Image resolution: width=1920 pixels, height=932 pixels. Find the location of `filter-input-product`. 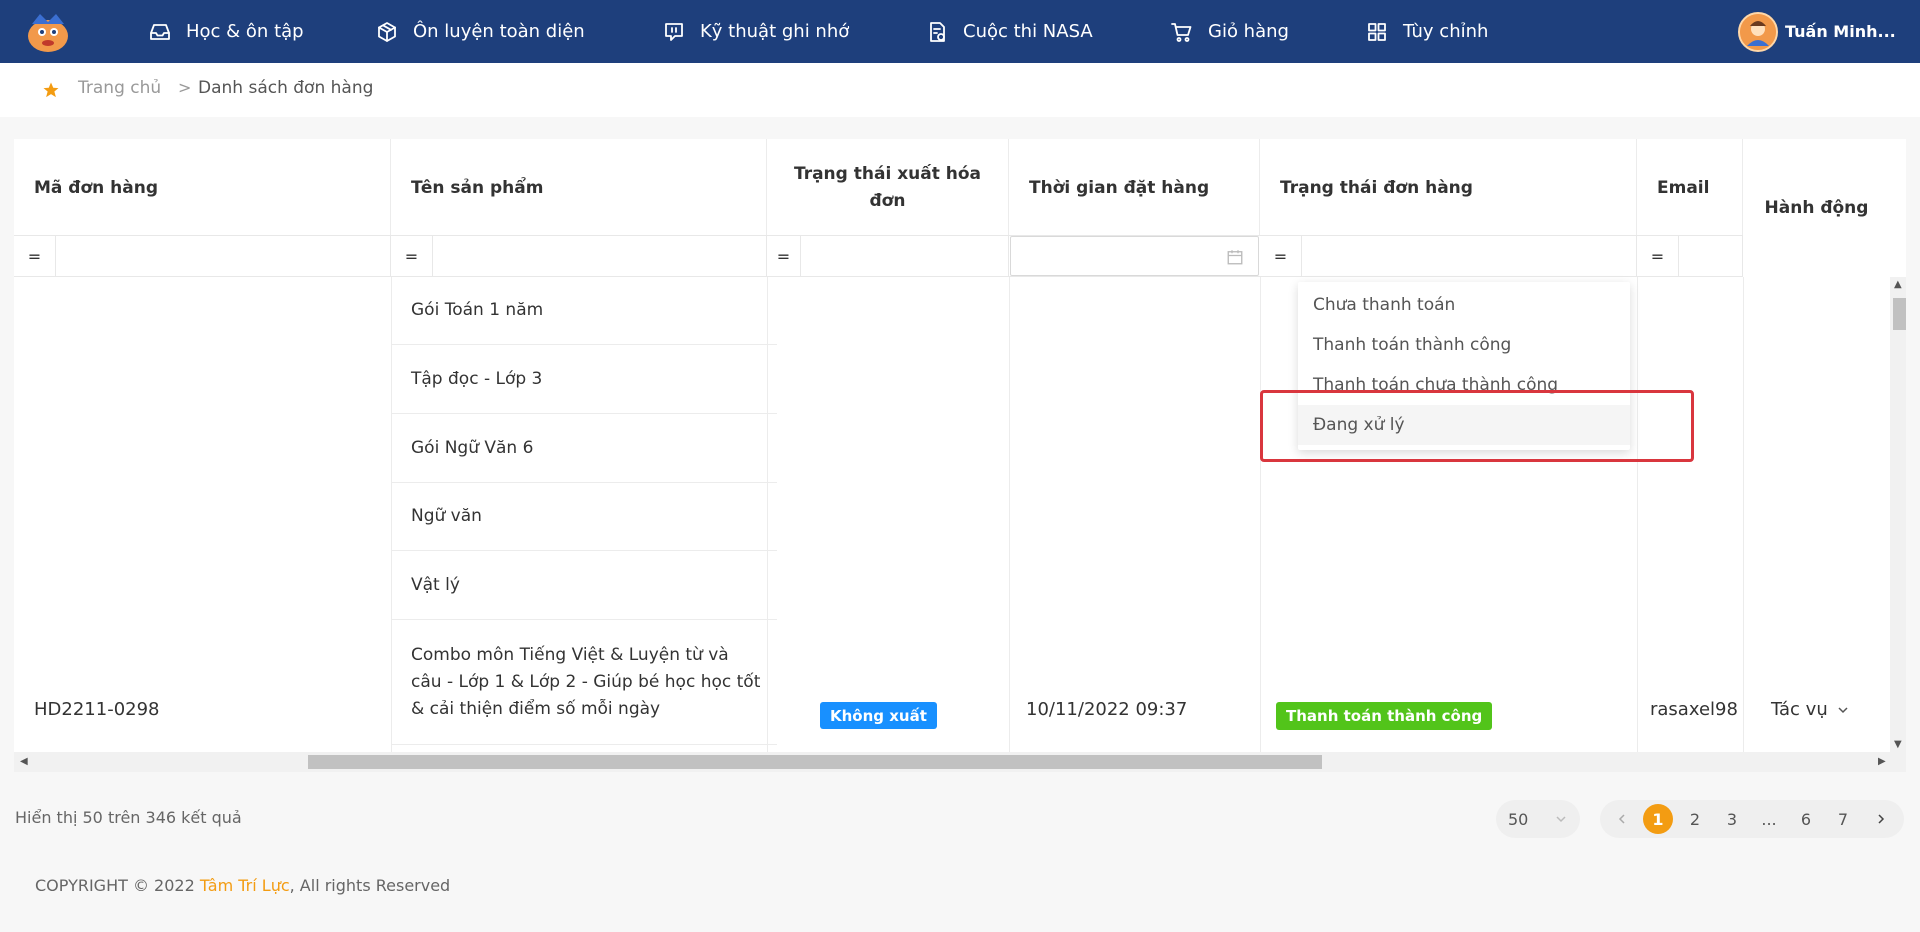

filter-input-product is located at coordinates (600, 256).